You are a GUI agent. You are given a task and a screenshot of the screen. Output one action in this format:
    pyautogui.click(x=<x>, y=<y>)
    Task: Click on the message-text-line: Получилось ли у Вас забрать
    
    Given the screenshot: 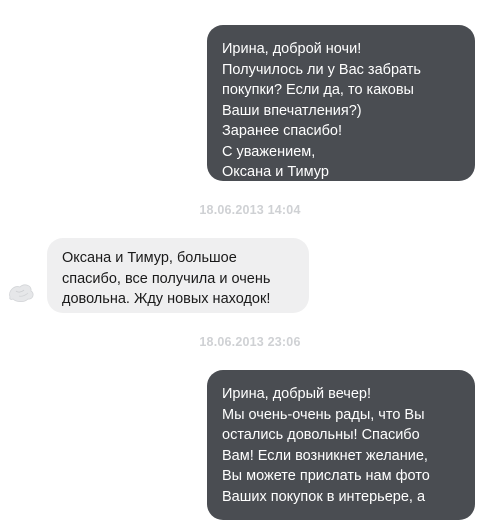 What is the action you would take?
    pyautogui.click(x=321, y=69)
    